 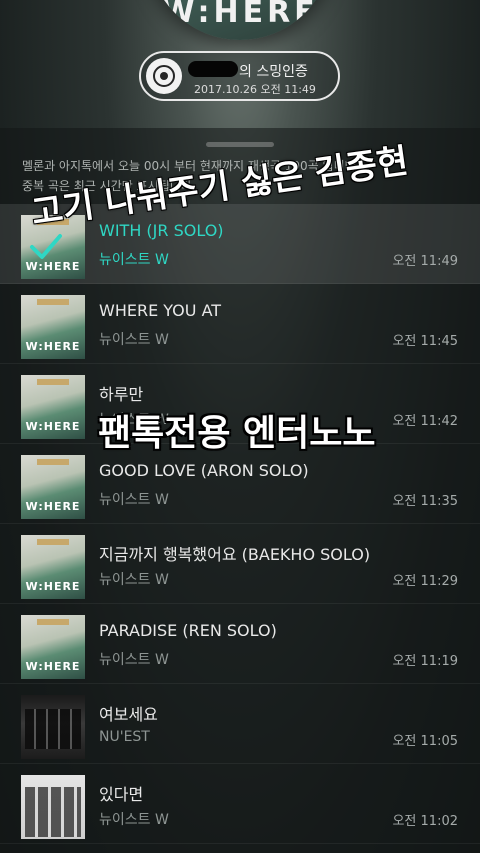 I want to click on song-title: PARADISE (REN SOLO), so click(x=188, y=630).